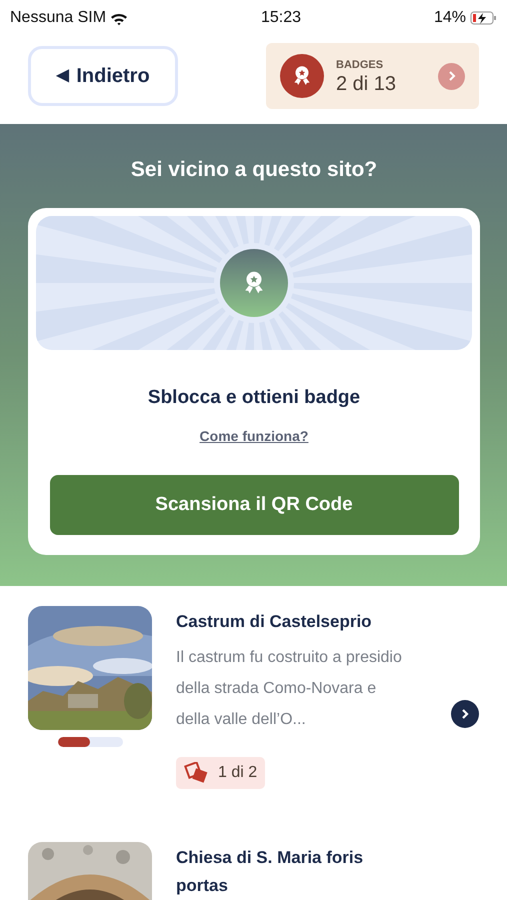 Image resolution: width=507 pixels, height=900 pixels. Describe the element at coordinates (221, 773) in the screenshot. I see `badge-count: 1 di 2` at that location.